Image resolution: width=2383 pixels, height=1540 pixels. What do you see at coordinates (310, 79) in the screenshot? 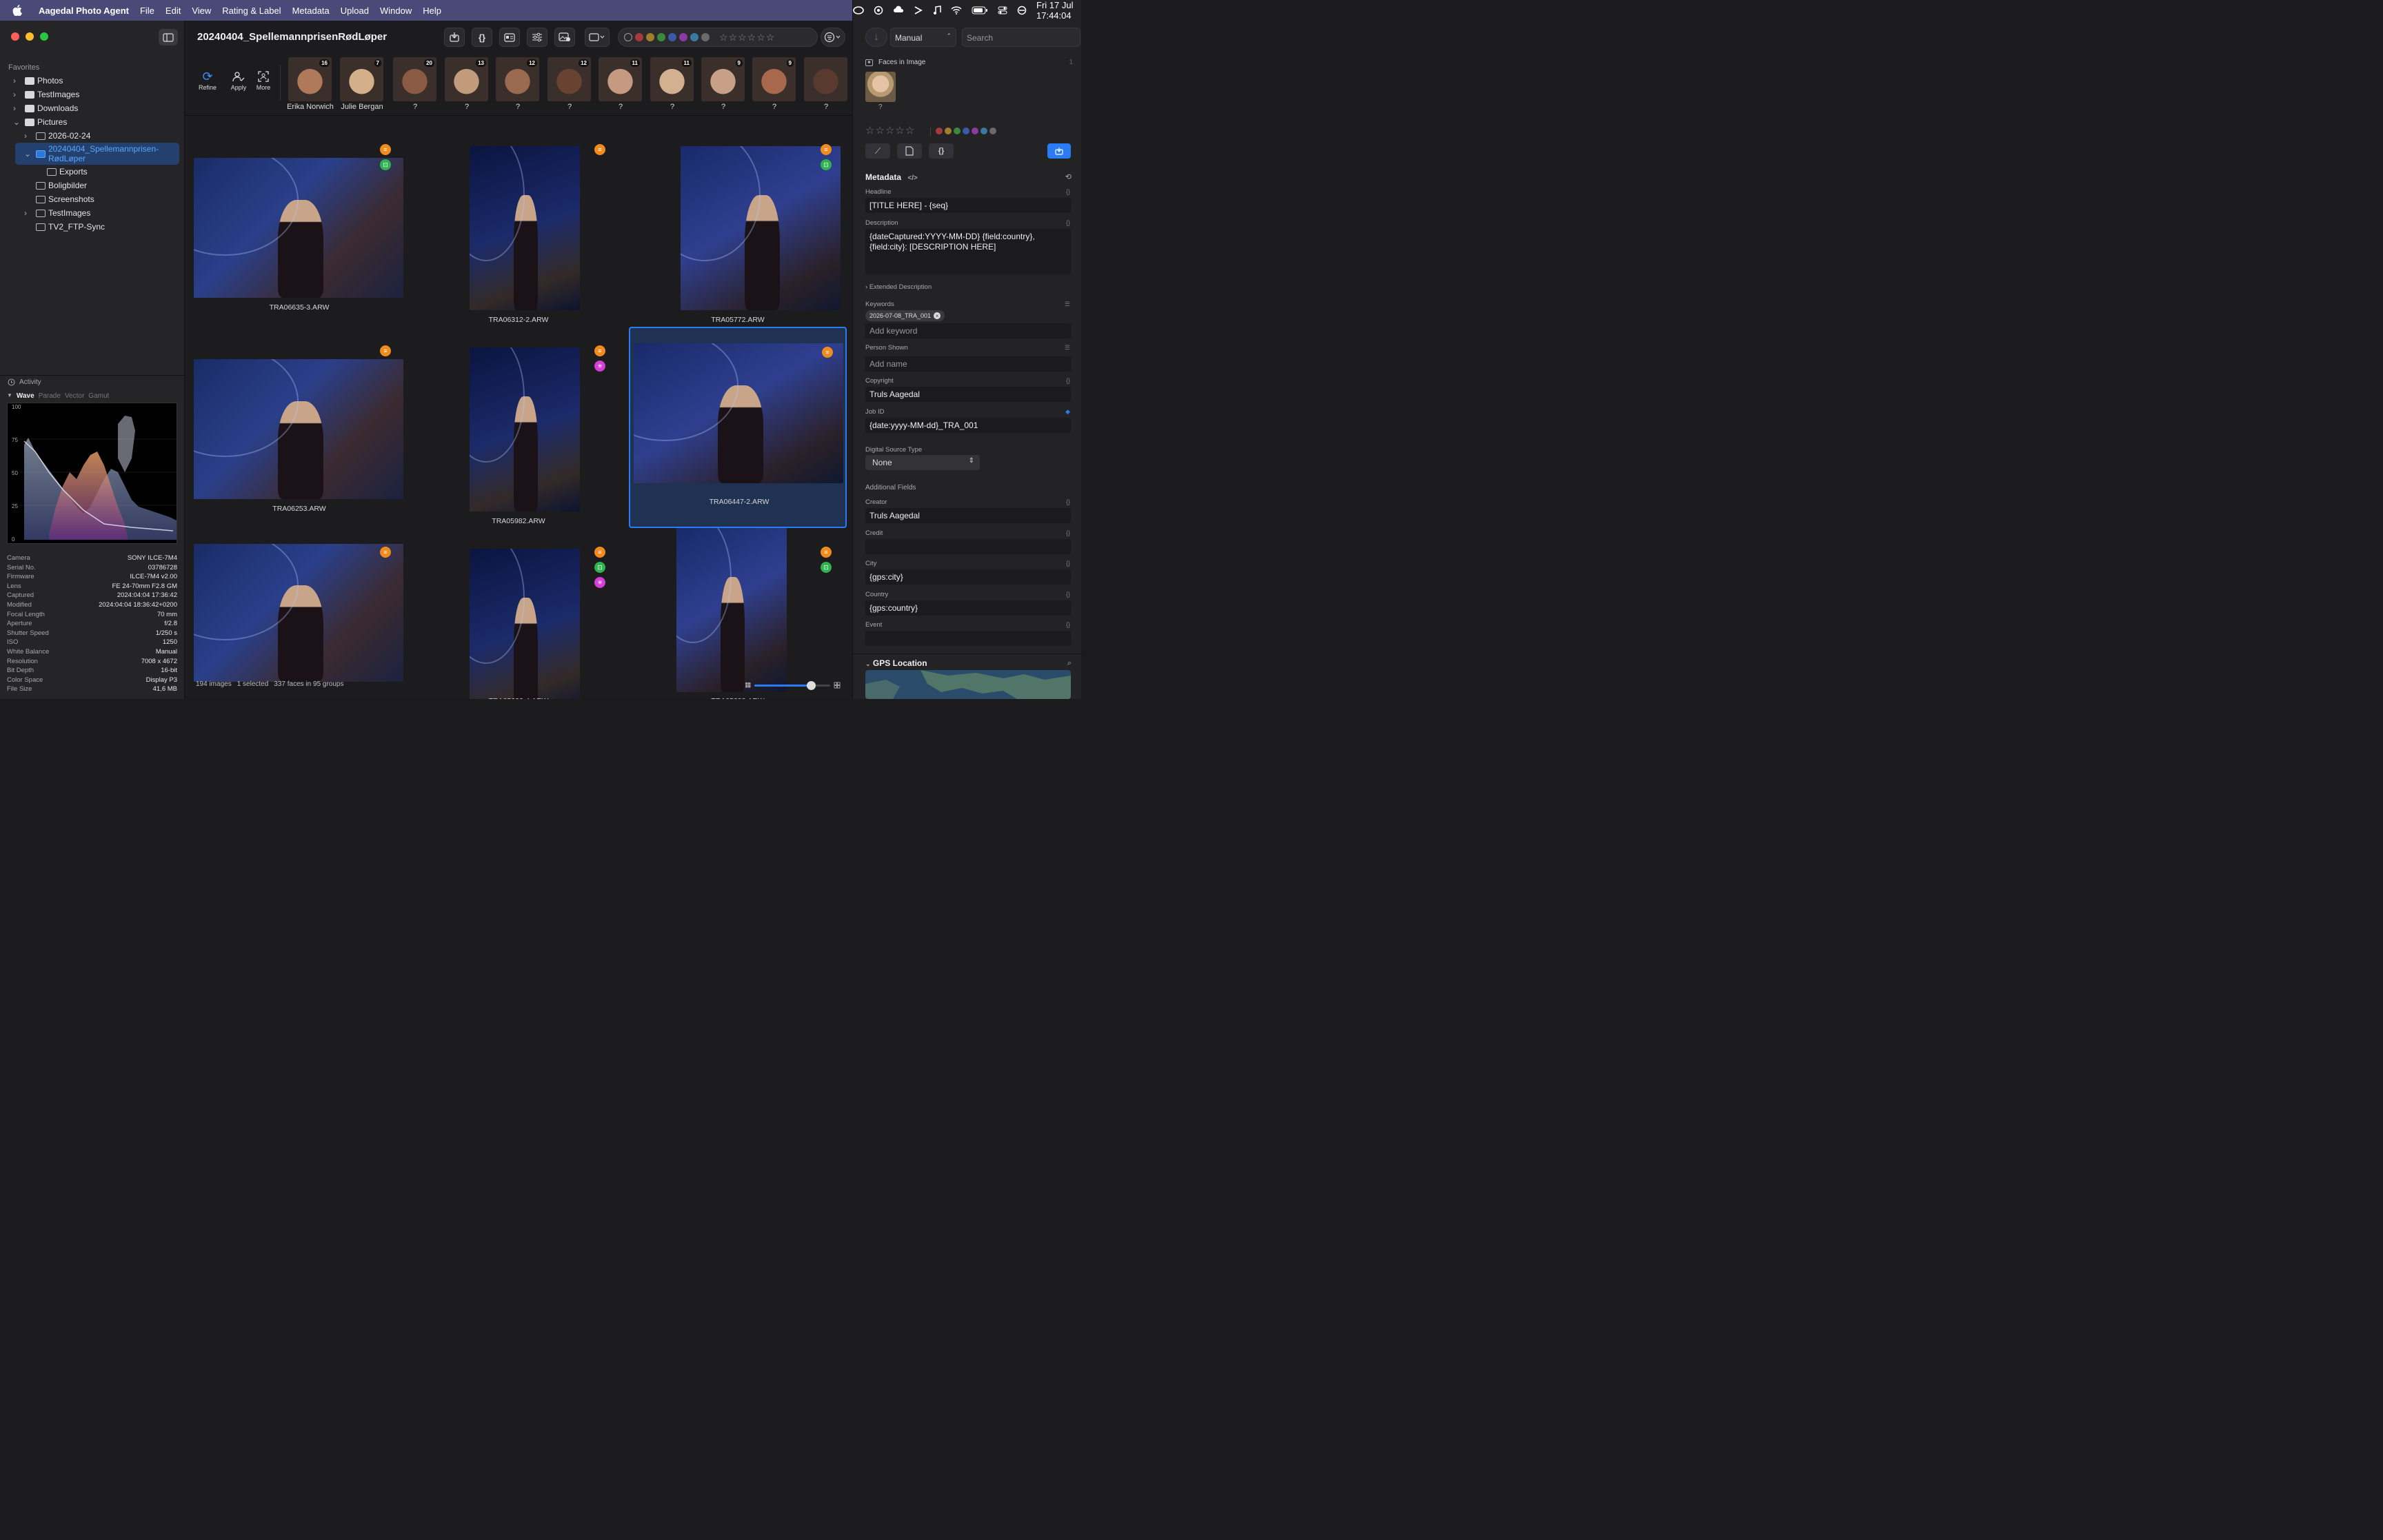
I see `face-group-thumbnail: 16` at bounding box center [310, 79].